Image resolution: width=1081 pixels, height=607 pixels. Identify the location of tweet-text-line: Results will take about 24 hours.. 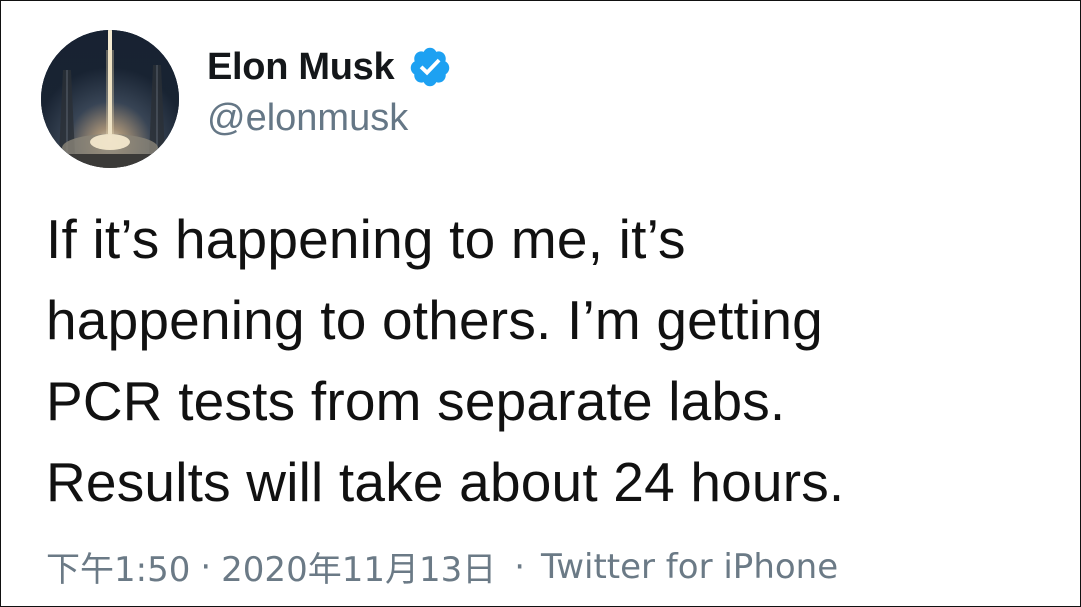
(445, 482).